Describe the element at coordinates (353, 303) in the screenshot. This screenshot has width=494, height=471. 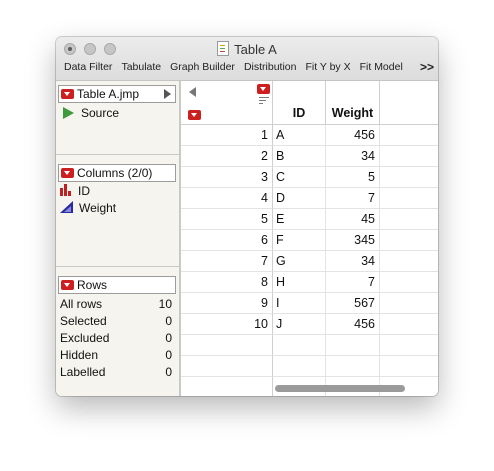
I see `weight-cell: 567` at that location.